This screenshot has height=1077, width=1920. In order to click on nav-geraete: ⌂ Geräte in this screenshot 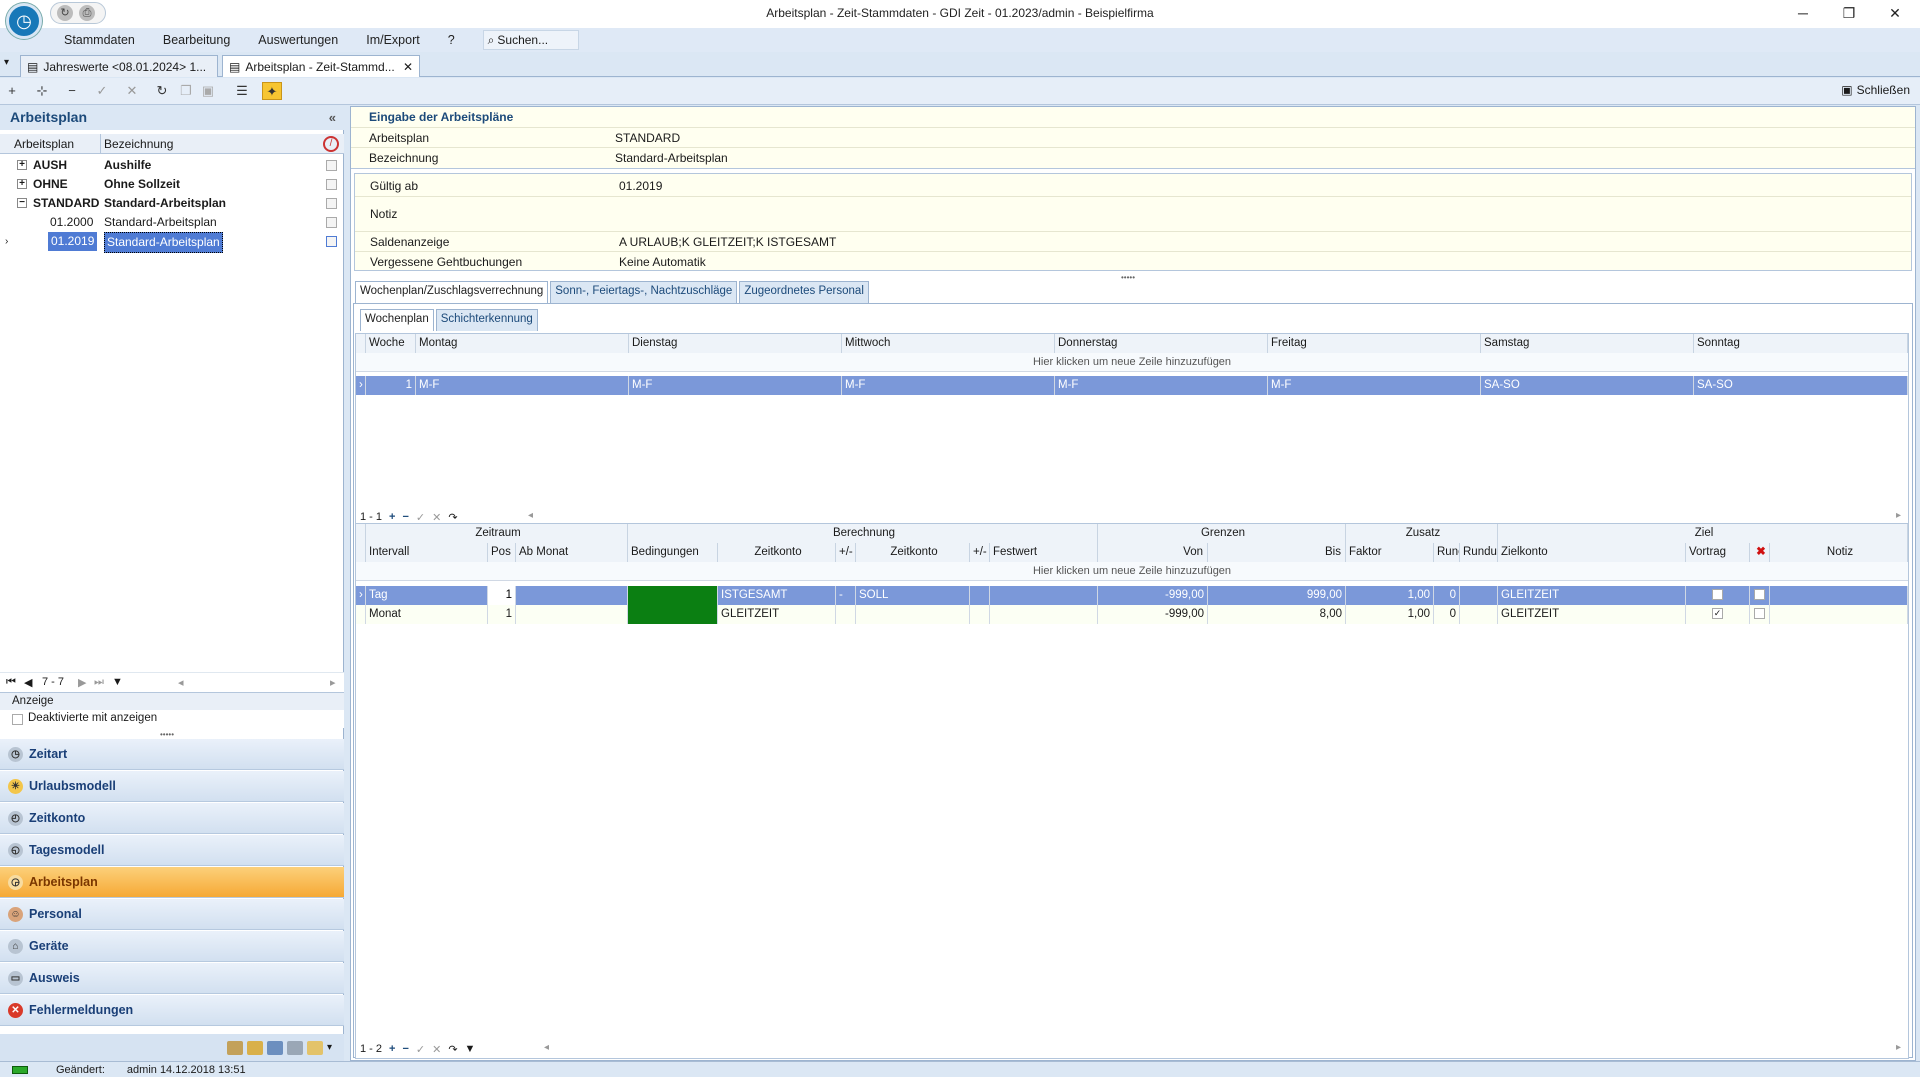, I will do `click(172, 946)`.